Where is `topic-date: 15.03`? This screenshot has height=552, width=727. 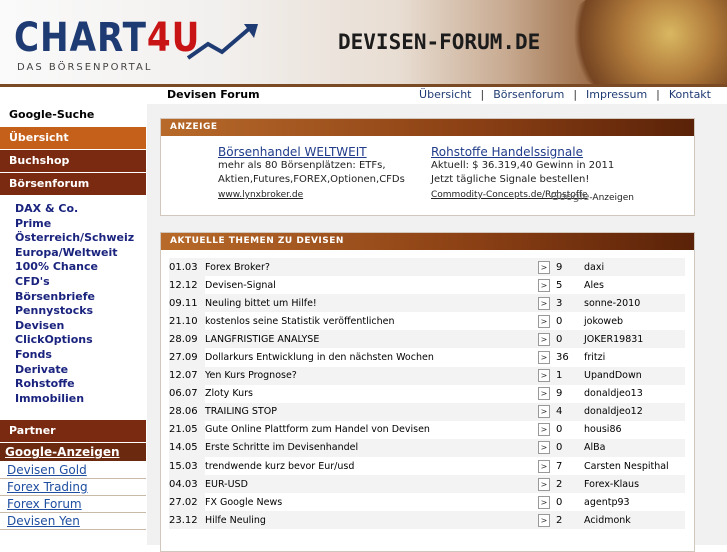 topic-date: 15.03 is located at coordinates (187, 466).